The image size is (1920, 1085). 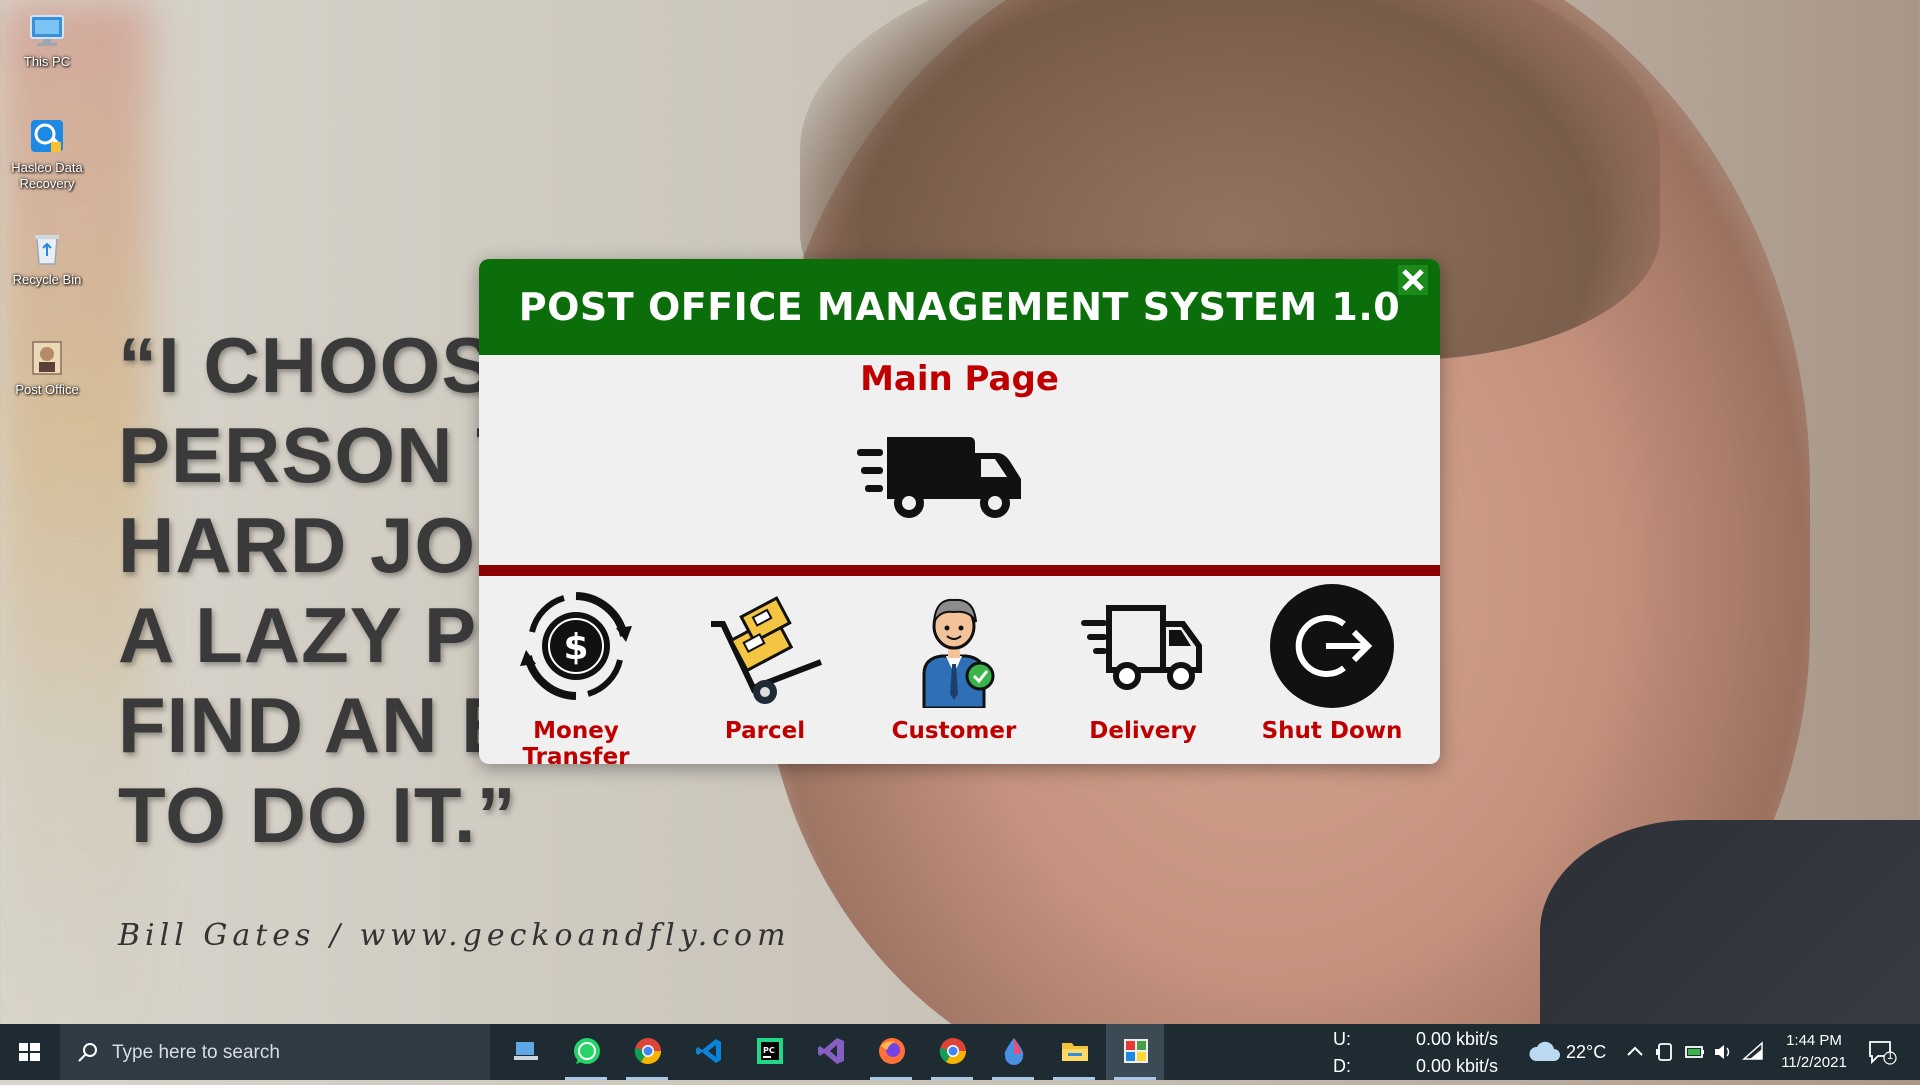 I want to click on desktop-icon-post-office: Post Office, so click(x=47, y=368).